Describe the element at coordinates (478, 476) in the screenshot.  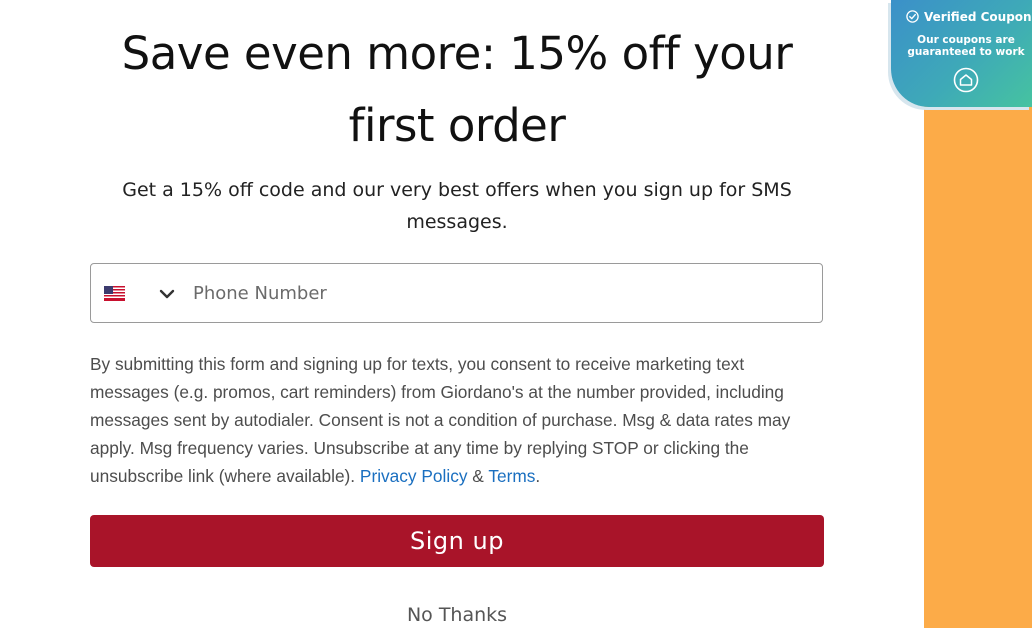
I see `consent-joiner: &` at that location.